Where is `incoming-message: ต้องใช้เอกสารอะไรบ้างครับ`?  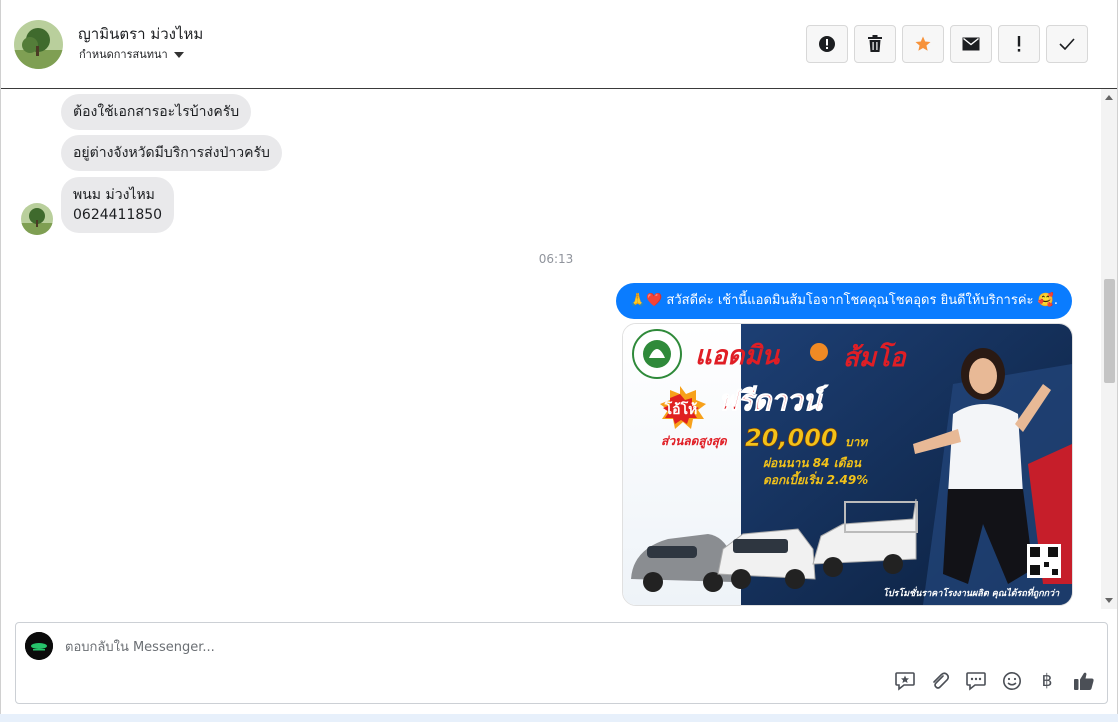 incoming-message: ต้องใช้เอกสารอะไรบ้างครับ is located at coordinates (156, 112).